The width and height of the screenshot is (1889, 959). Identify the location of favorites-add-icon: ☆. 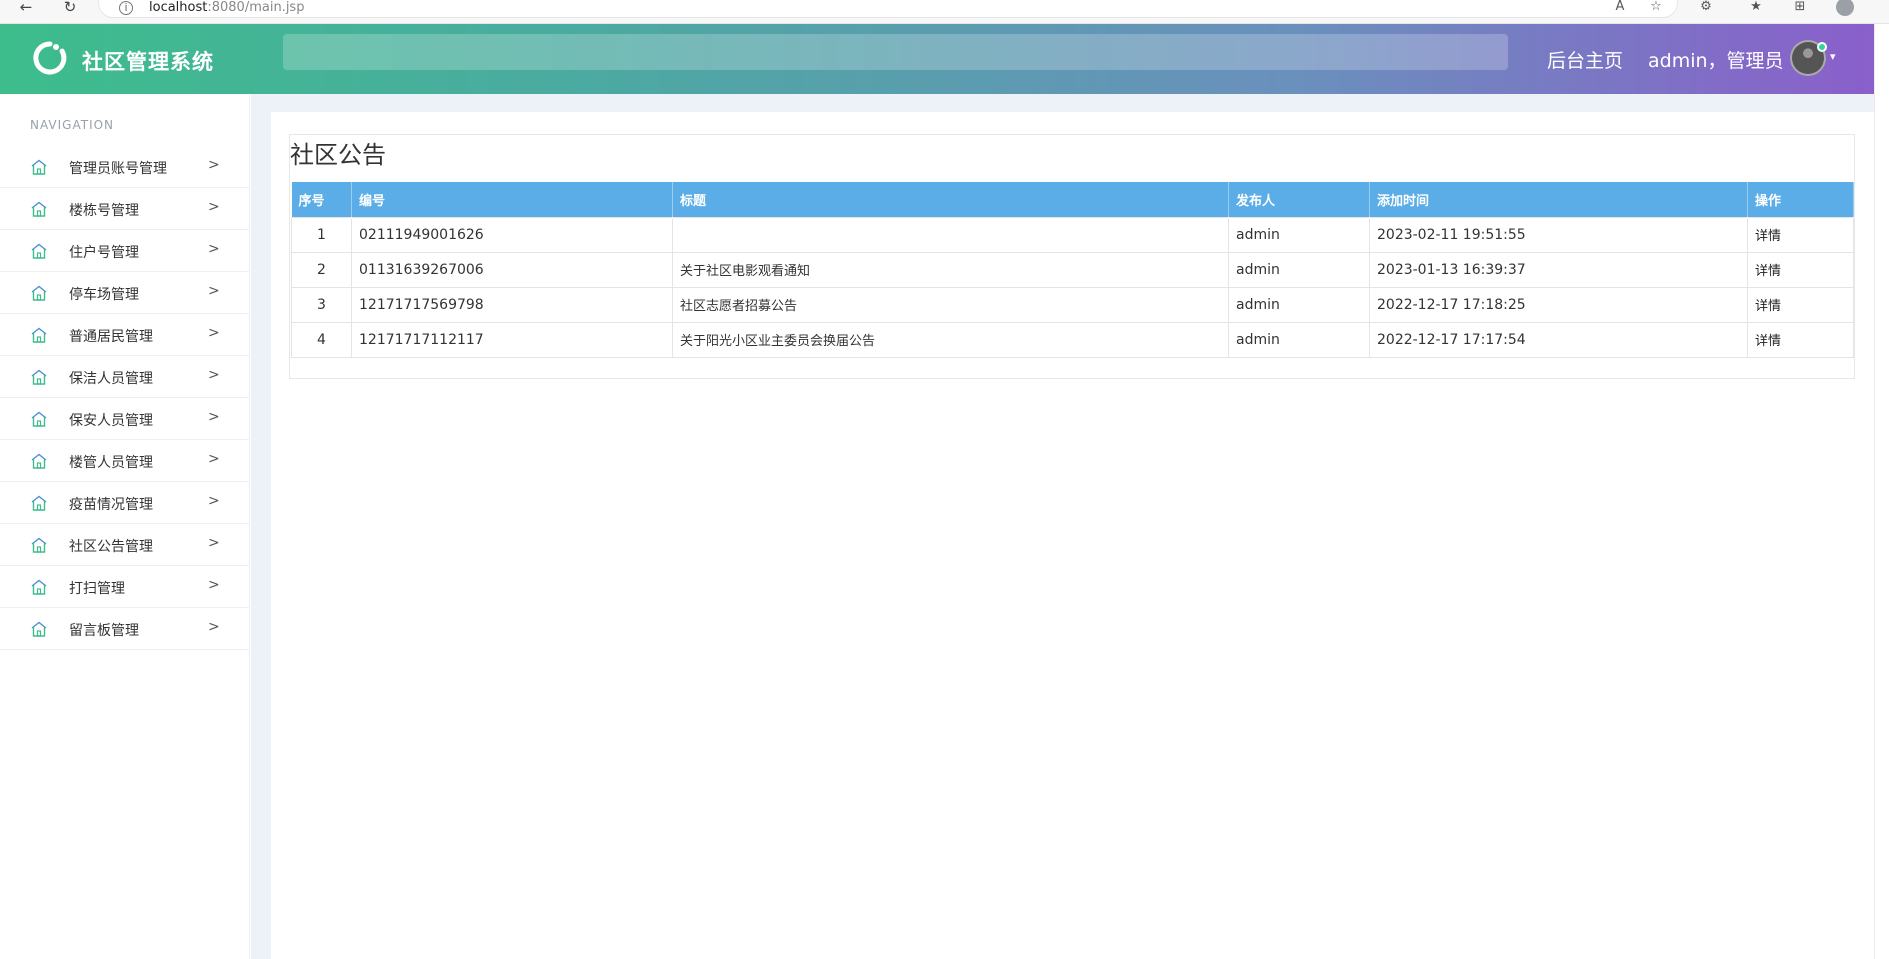
(1656, 8).